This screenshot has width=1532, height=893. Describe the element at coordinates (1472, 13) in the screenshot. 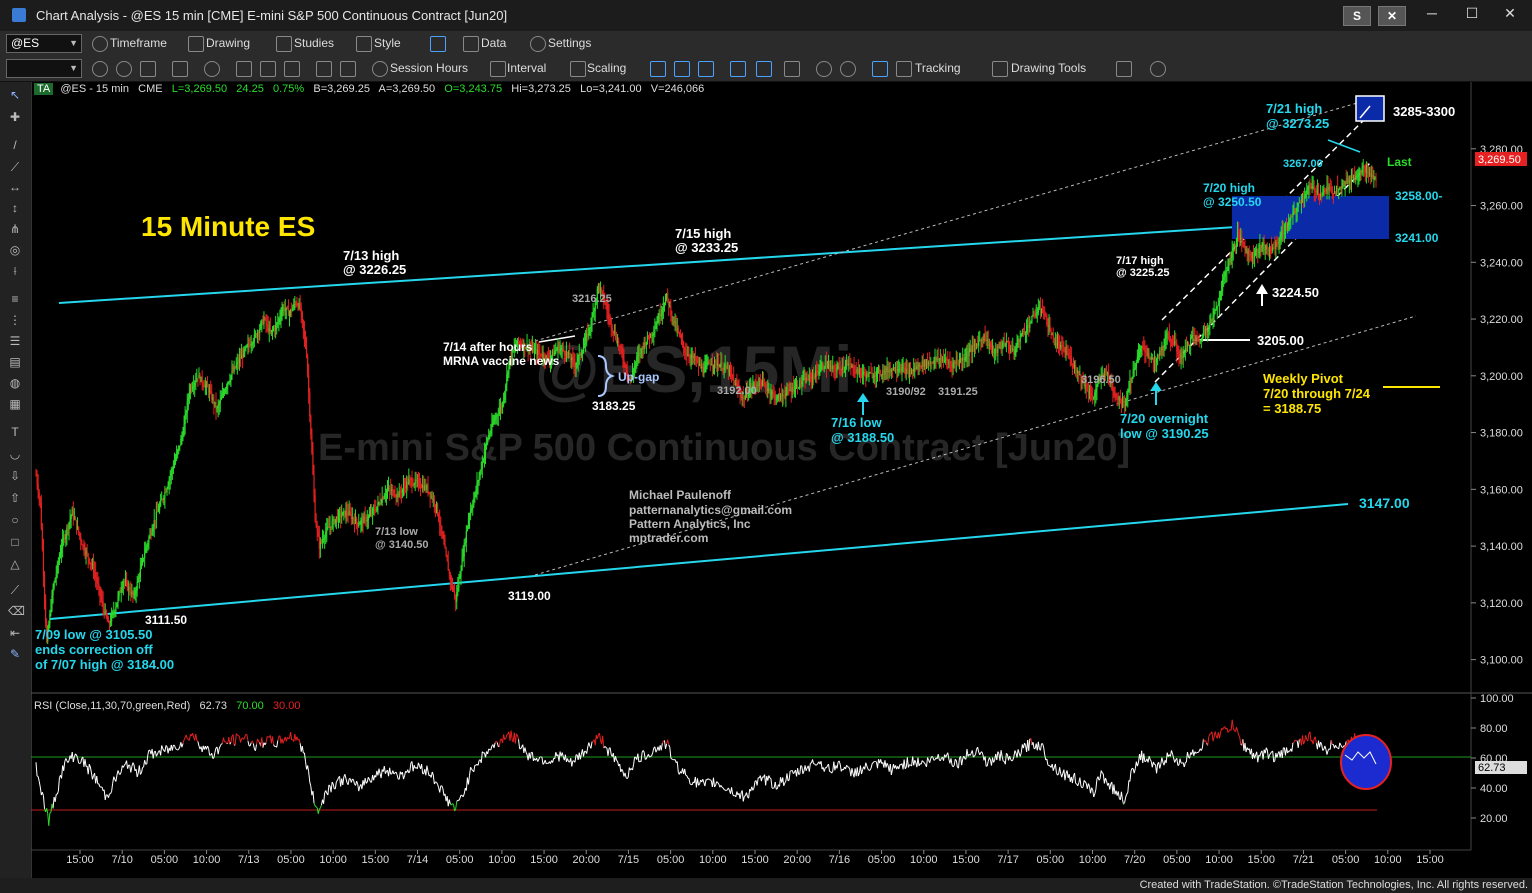

I see `maximize-button: ☐` at that location.